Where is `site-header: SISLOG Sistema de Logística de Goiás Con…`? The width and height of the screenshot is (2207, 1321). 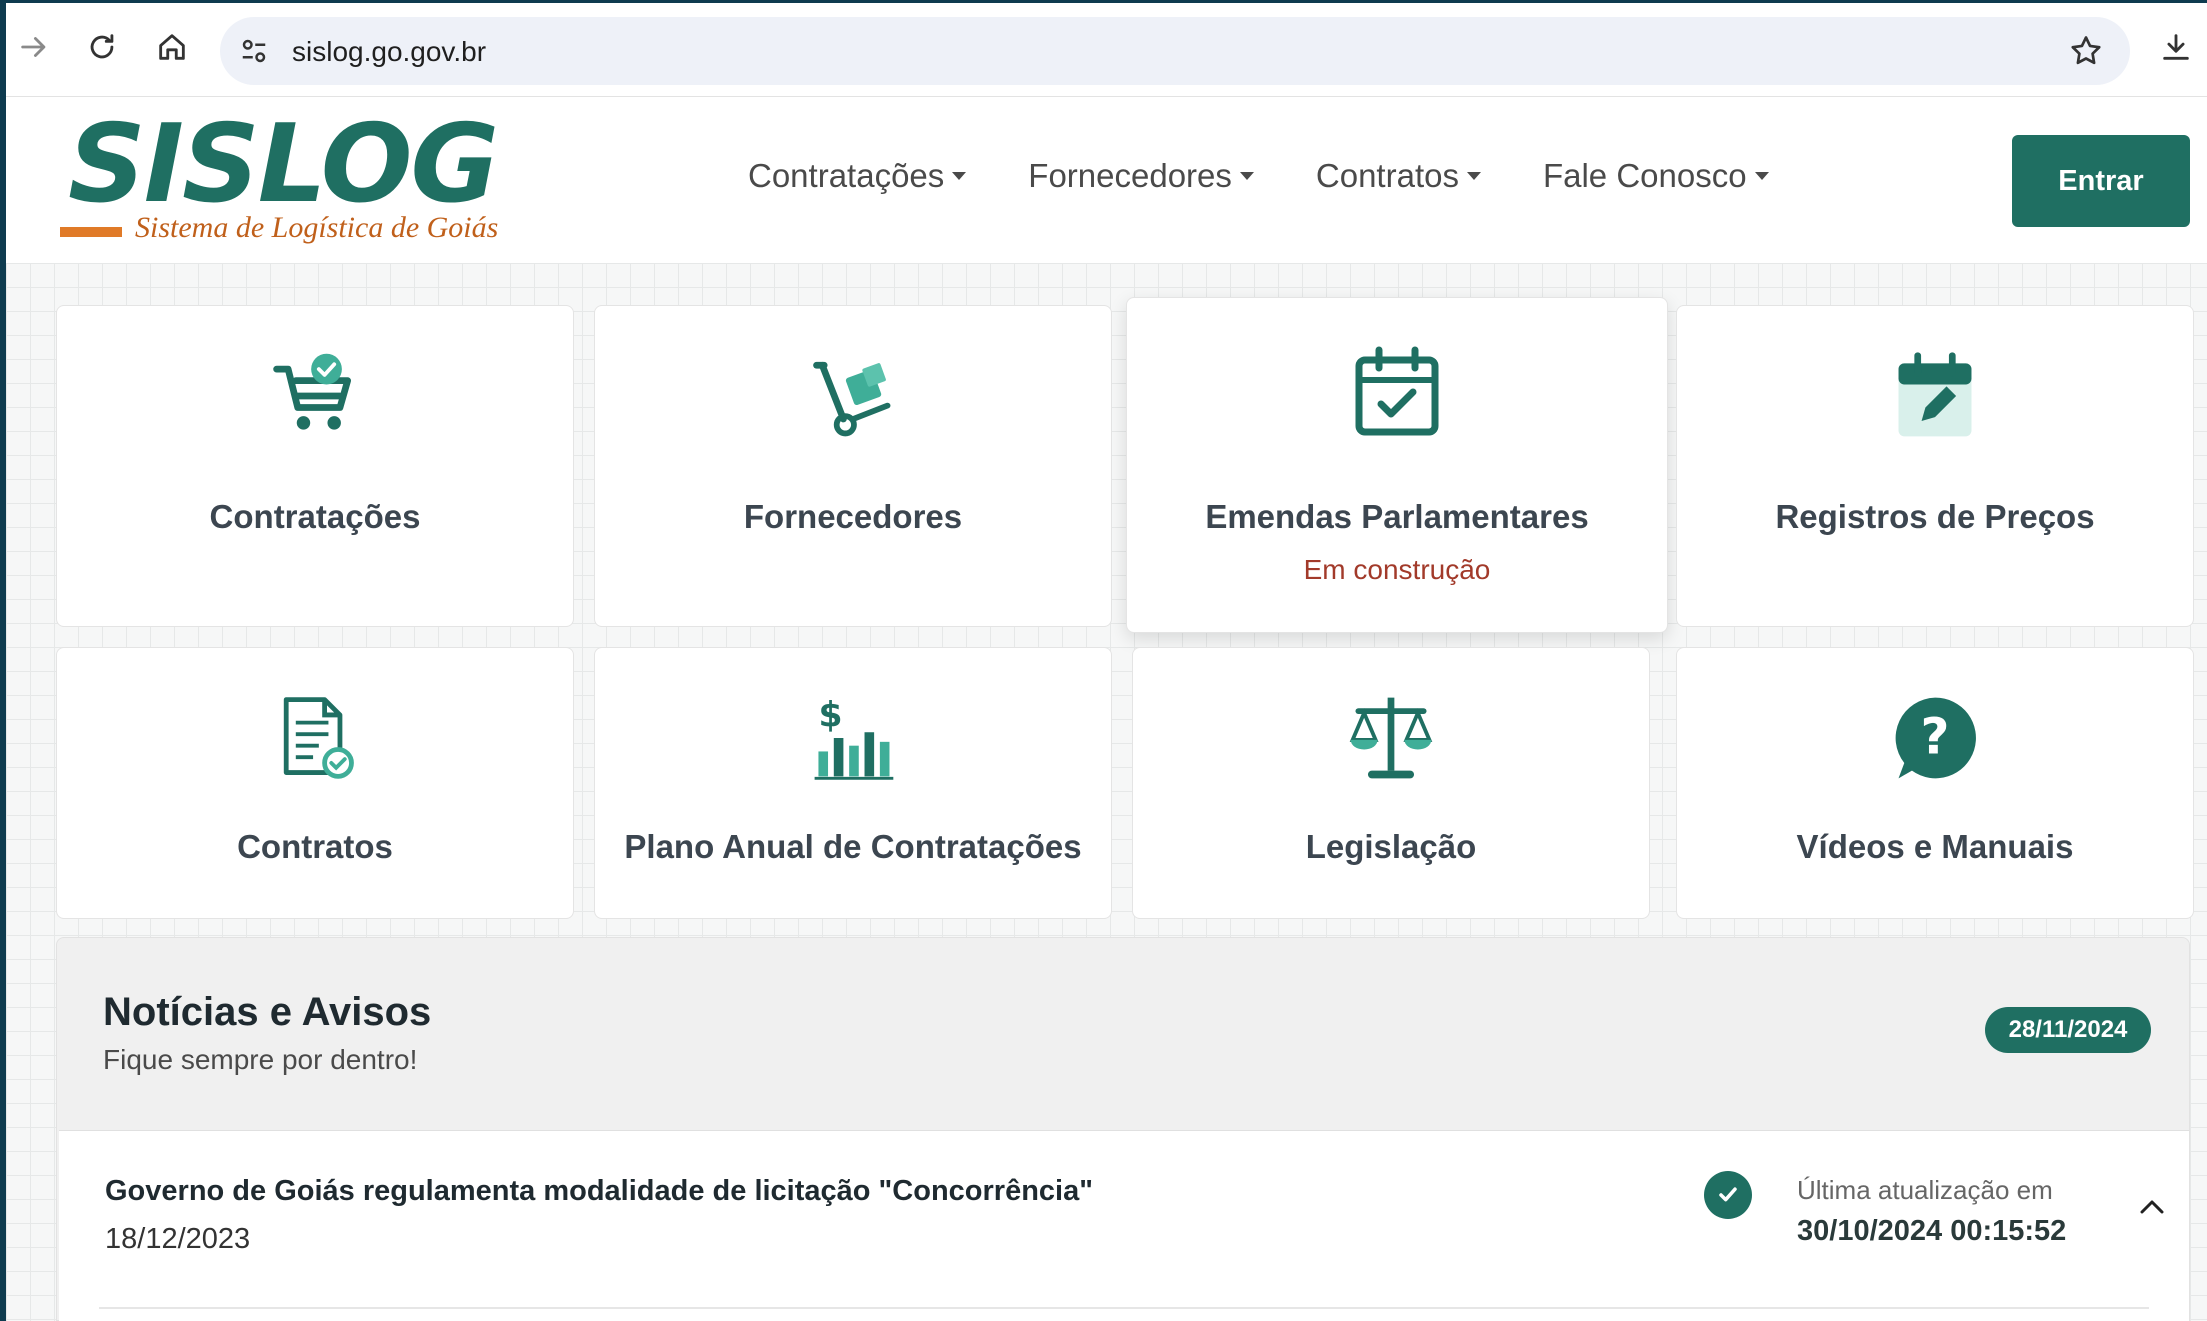 site-header: SISLOG Sistema de Logística de Goiás Con… is located at coordinates (1106, 180).